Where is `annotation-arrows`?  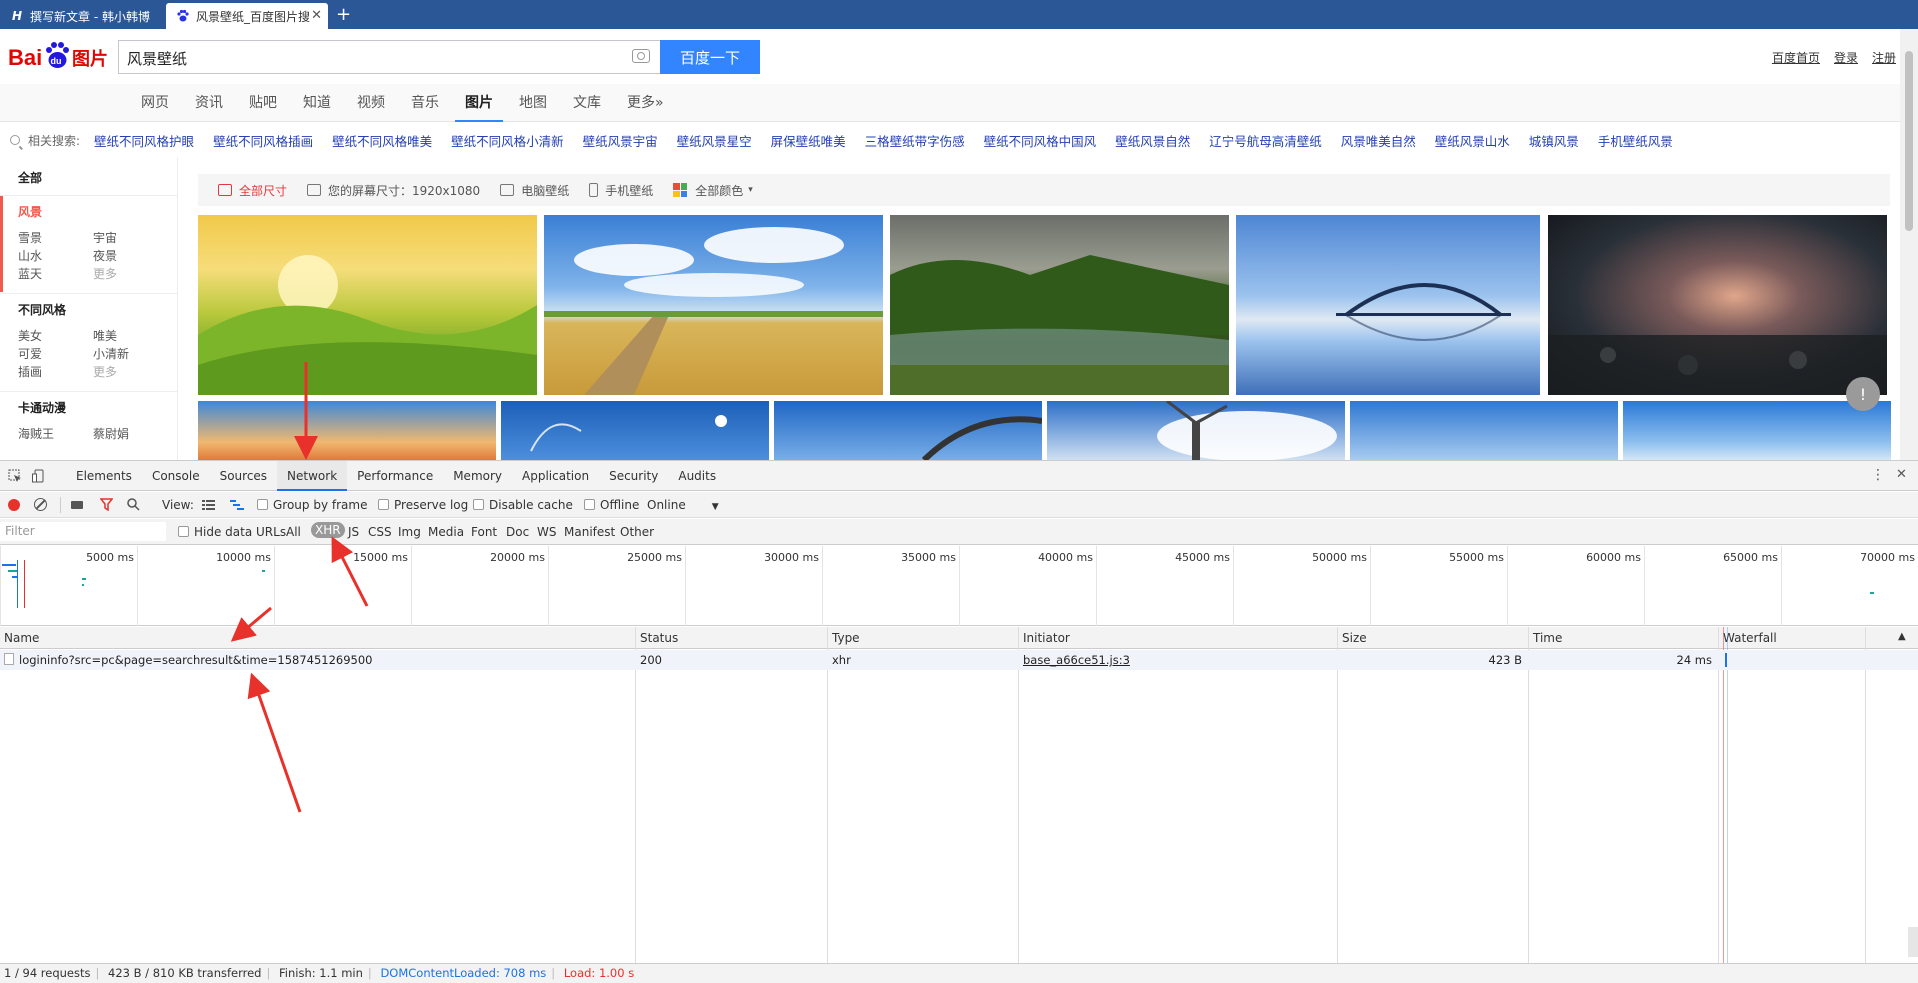 annotation-arrows is located at coordinates (299, 587).